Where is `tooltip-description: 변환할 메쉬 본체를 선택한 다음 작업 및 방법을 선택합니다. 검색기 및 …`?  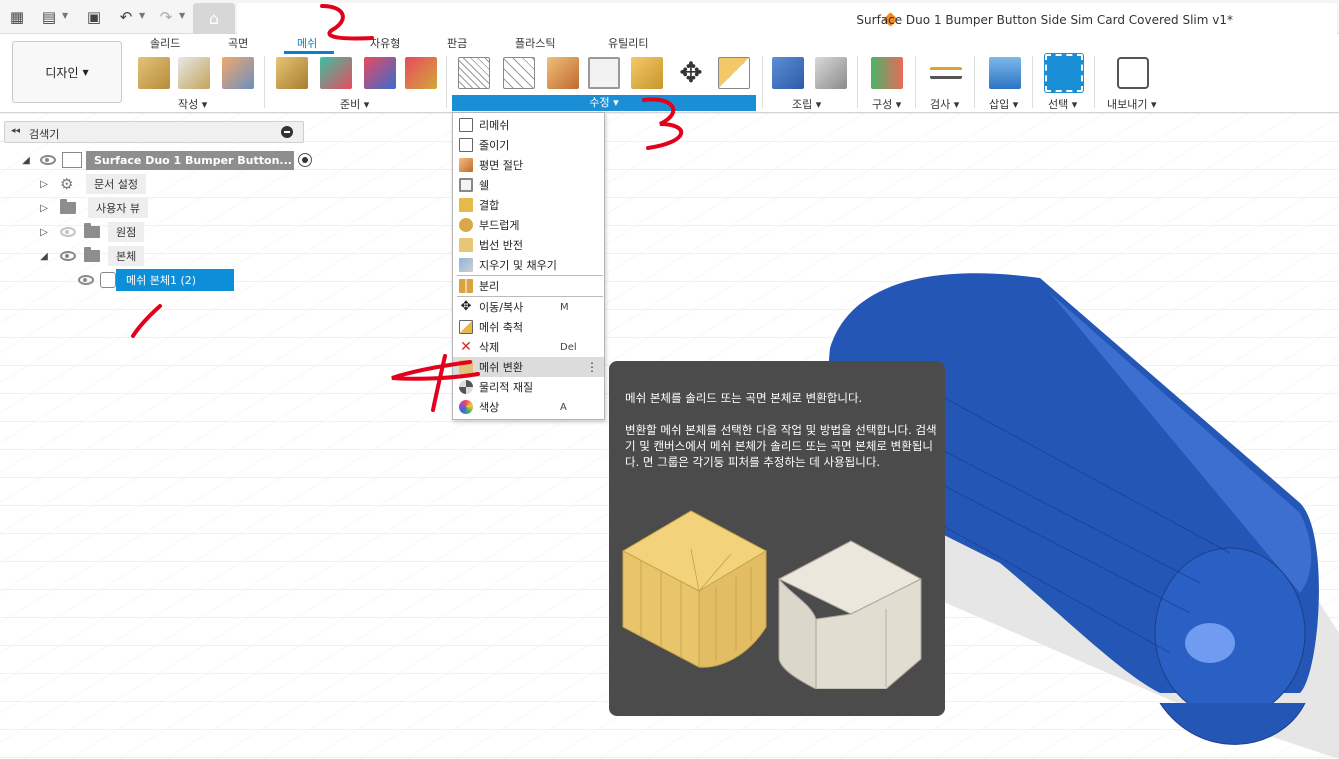
tooltip-description: 변환할 메쉬 본체를 선택한 다음 작업 및 방법을 선택합니다. 검색기 및 … is located at coordinates (781, 446).